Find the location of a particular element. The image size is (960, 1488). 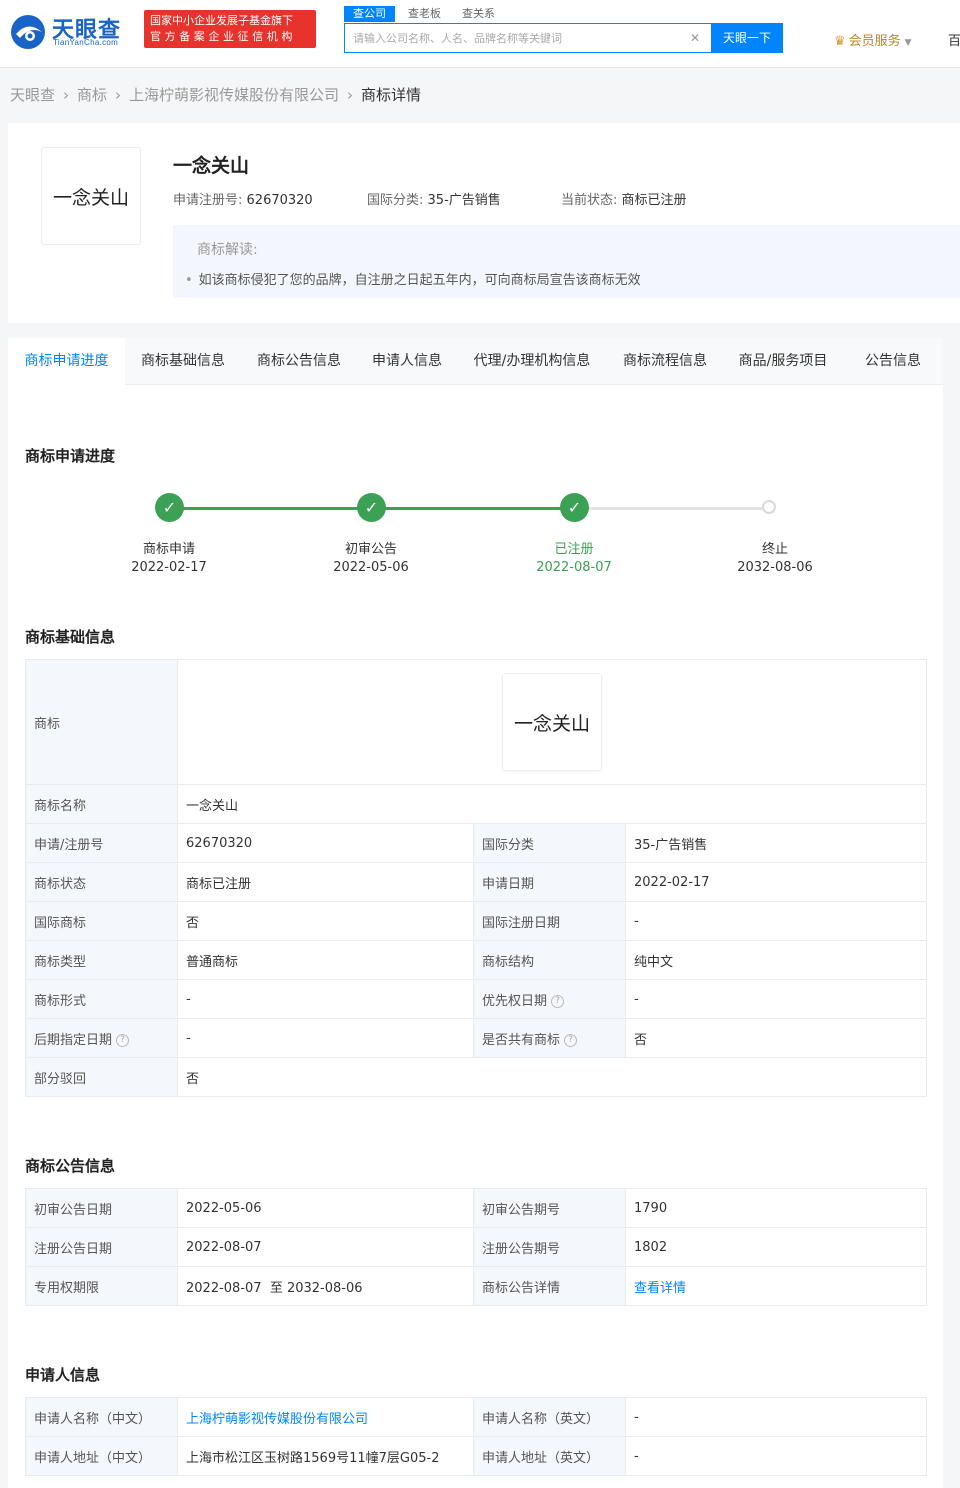

row-value: 商标已注册 is located at coordinates (325, 882).